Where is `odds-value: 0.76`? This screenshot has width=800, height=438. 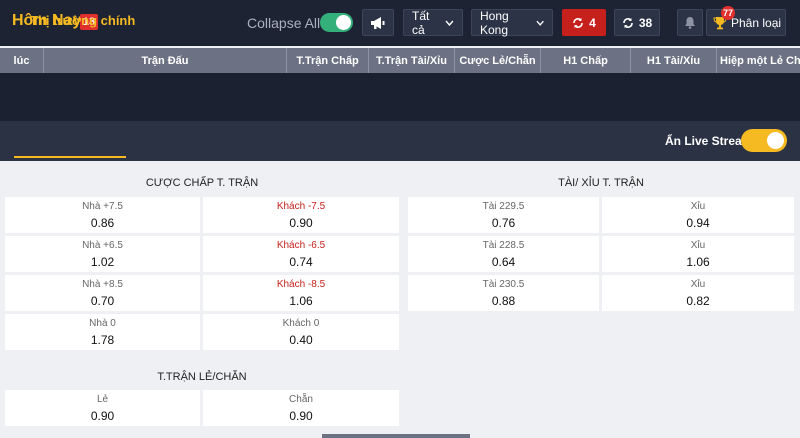 odds-value: 0.76 is located at coordinates (503, 223).